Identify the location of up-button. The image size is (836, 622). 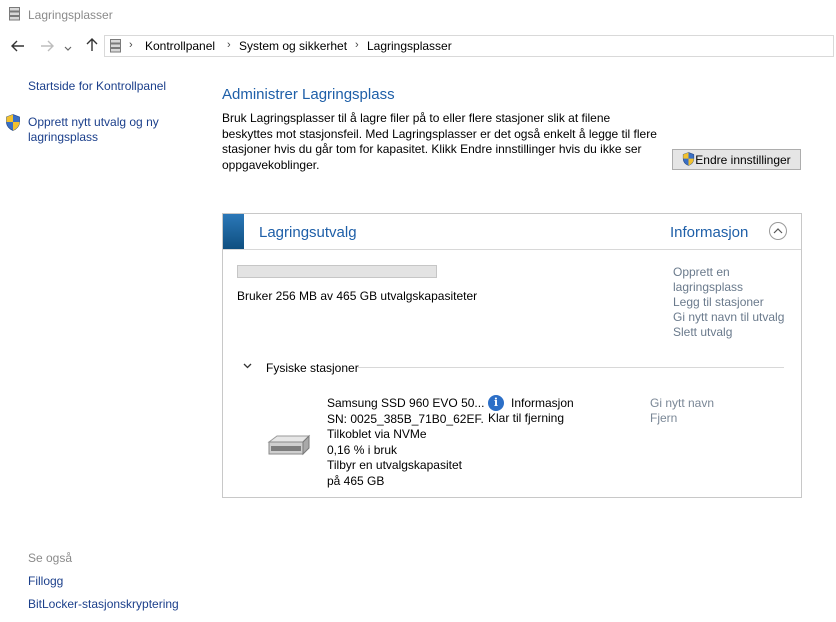
(92, 47).